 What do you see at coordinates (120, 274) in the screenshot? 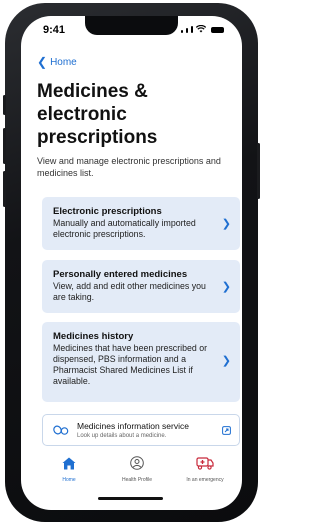
I see `card-title: Personally entered medicines` at bounding box center [120, 274].